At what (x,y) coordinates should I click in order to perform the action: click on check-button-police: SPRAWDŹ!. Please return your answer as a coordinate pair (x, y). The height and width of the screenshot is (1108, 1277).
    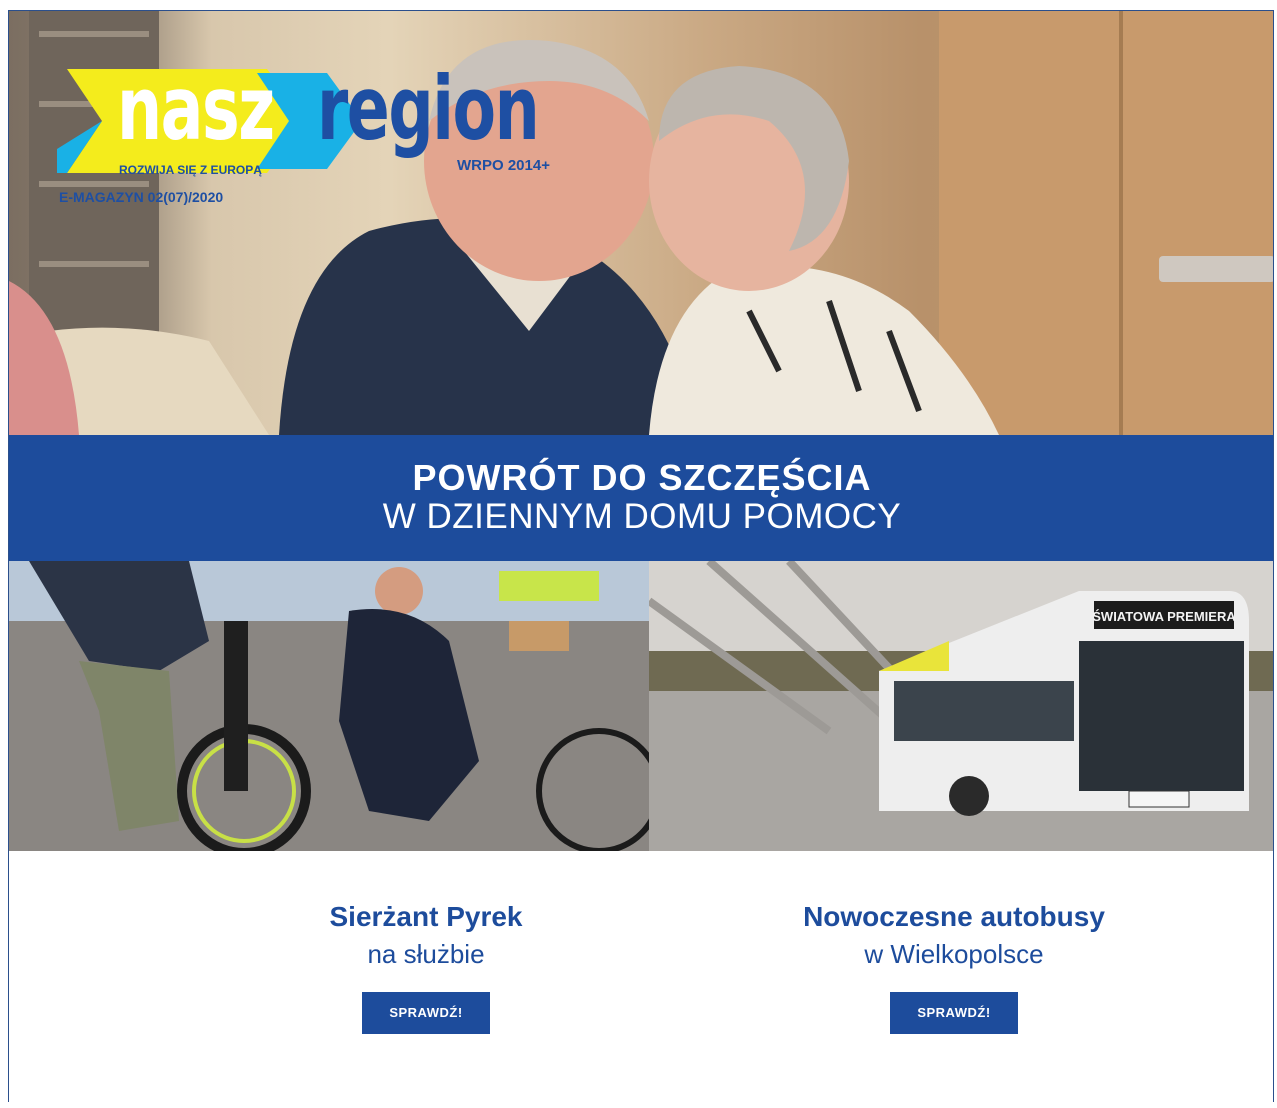
    Looking at the image, I should click on (426, 1013).